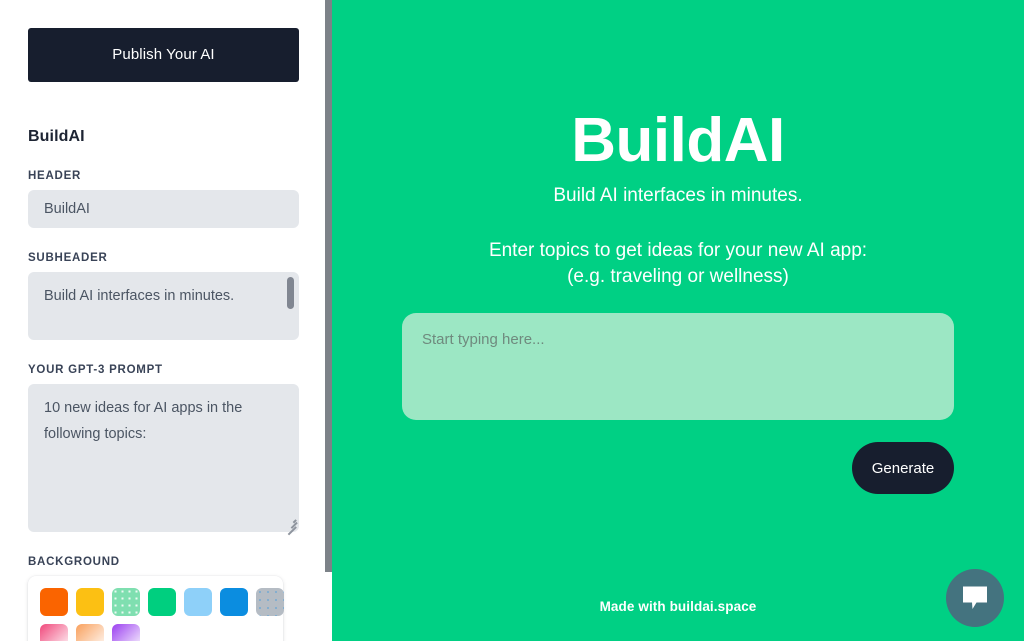 Image resolution: width=1024 pixels, height=641 pixels. I want to click on header-field-label: HEADER, so click(55, 176).